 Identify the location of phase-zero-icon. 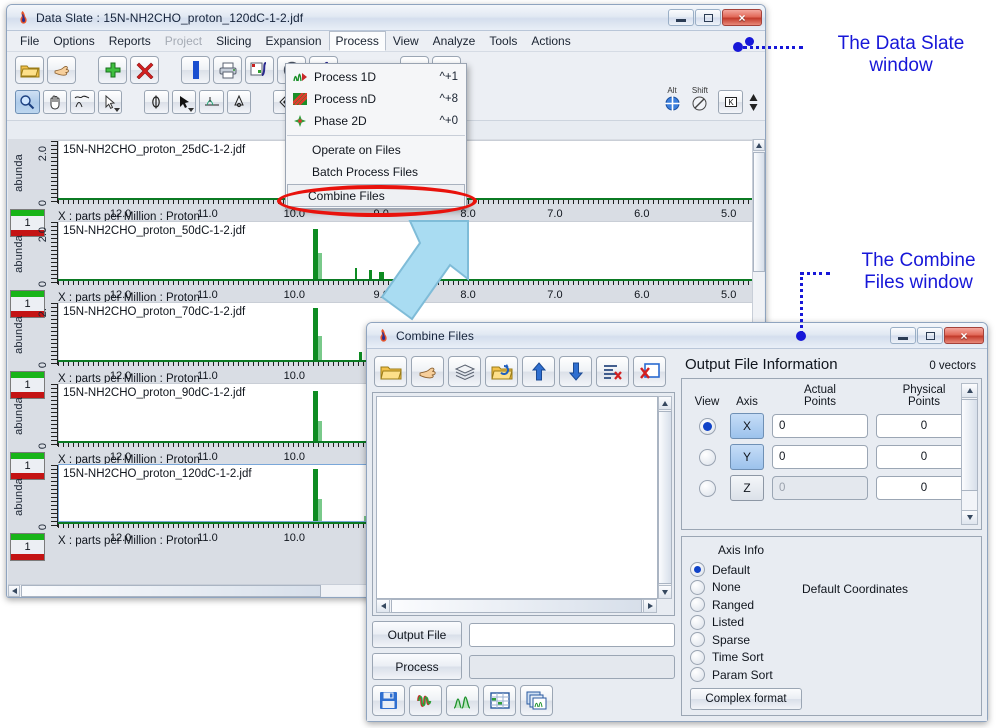
(156, 102).